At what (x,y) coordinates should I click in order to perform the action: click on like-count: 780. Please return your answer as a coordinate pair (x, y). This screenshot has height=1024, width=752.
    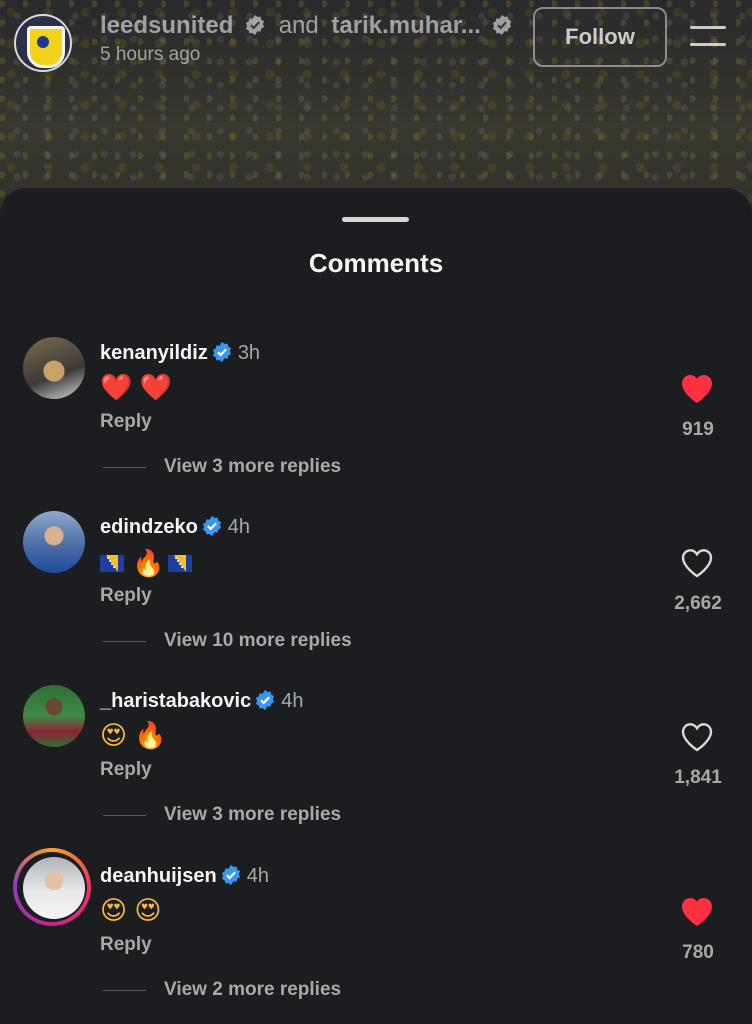
    Looking at the image, I should click on (698, 952).